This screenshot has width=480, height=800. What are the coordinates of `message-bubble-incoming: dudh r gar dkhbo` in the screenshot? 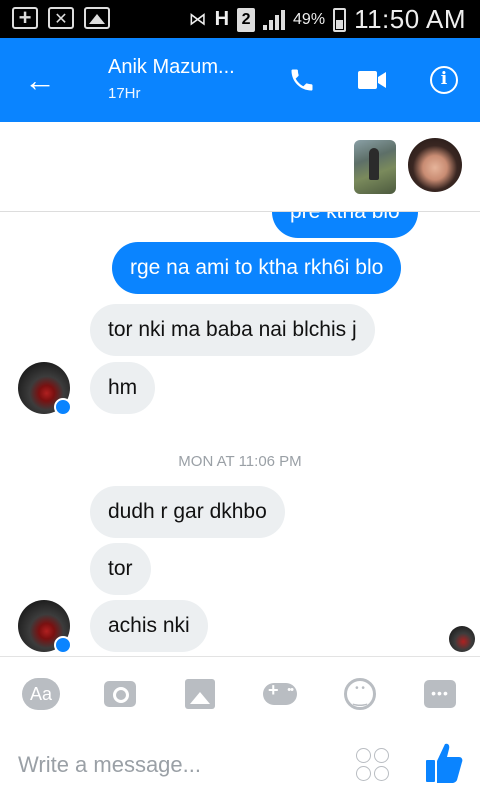 It's located at (187, 512).